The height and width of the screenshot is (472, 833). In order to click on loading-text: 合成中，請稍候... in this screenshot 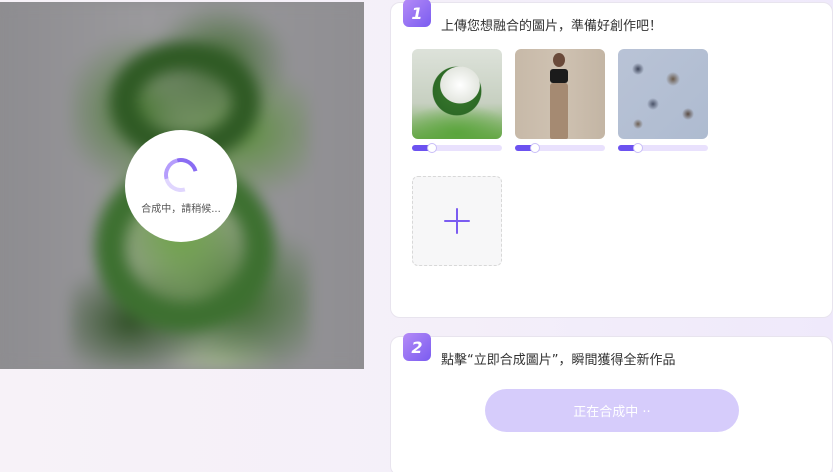, I will do `click(181, 209)`.